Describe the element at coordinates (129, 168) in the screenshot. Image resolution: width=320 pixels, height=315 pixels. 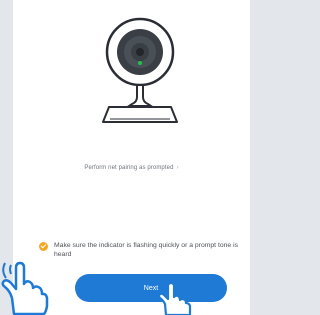
I see `help-link-label: Perform net pairing as prompted` at that location.